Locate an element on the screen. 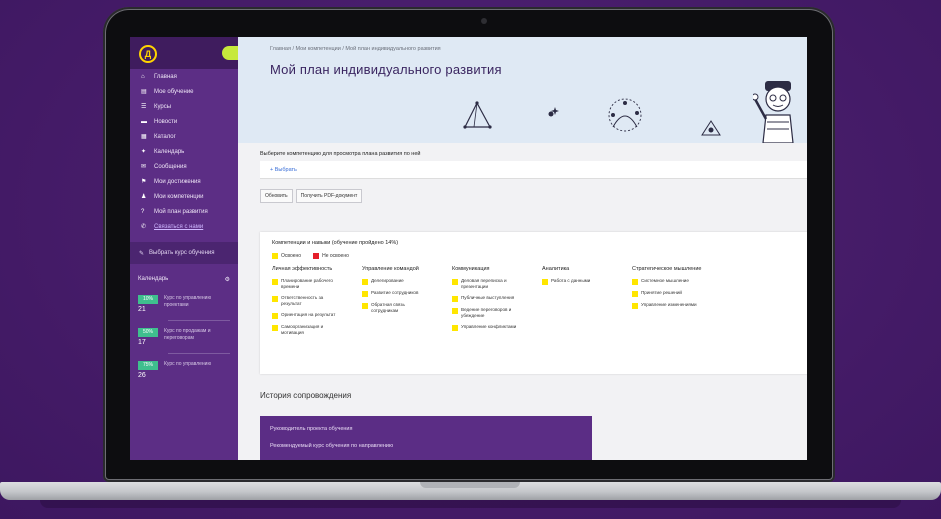  skill-label: Работа с данными is located at coordinates (571, 280).